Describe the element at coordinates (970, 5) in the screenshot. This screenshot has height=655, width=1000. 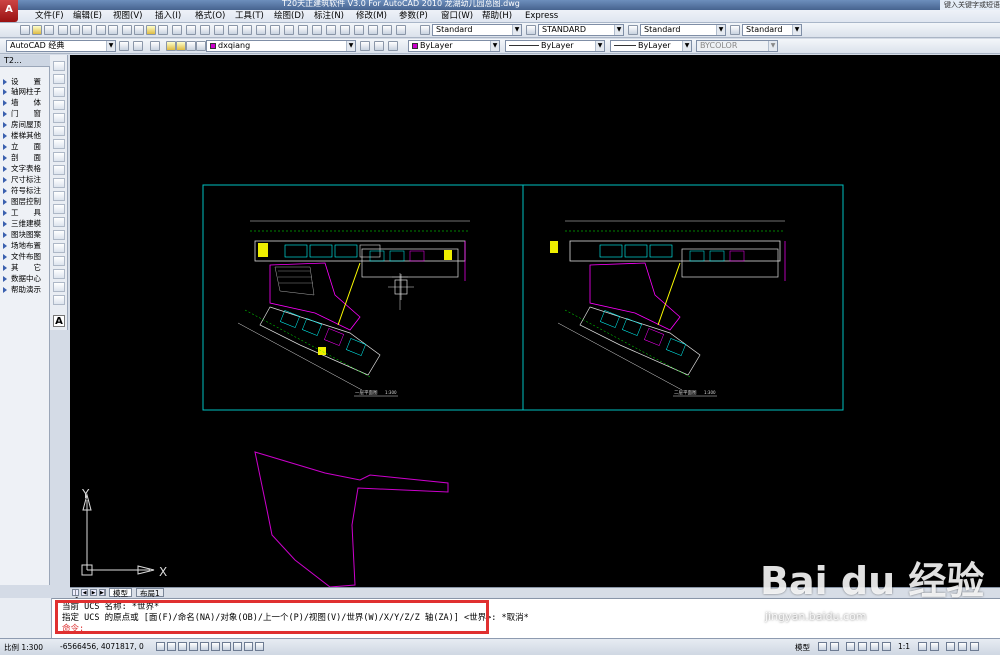
I see `search-box: 键入关键字或短语` at that location.